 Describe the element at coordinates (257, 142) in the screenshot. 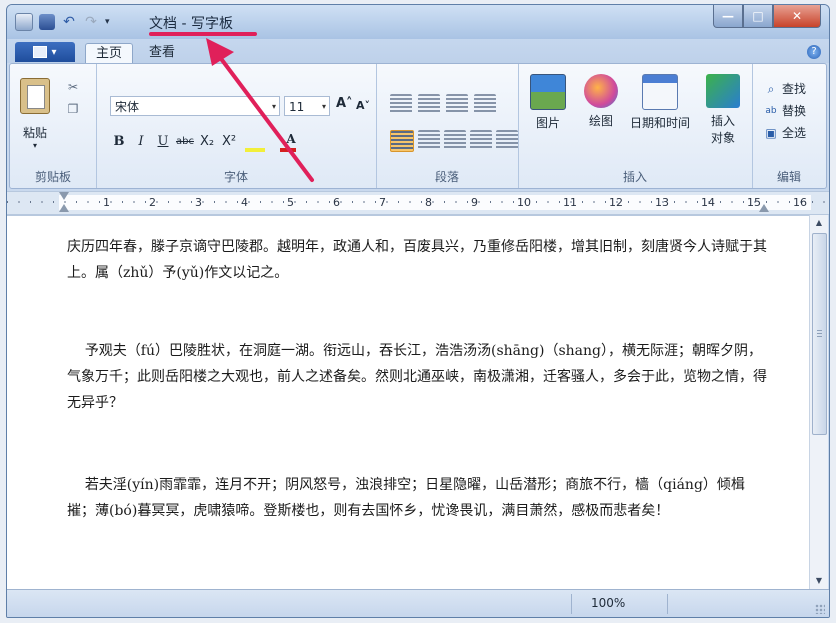

I see `highlight-color-button` at that location.